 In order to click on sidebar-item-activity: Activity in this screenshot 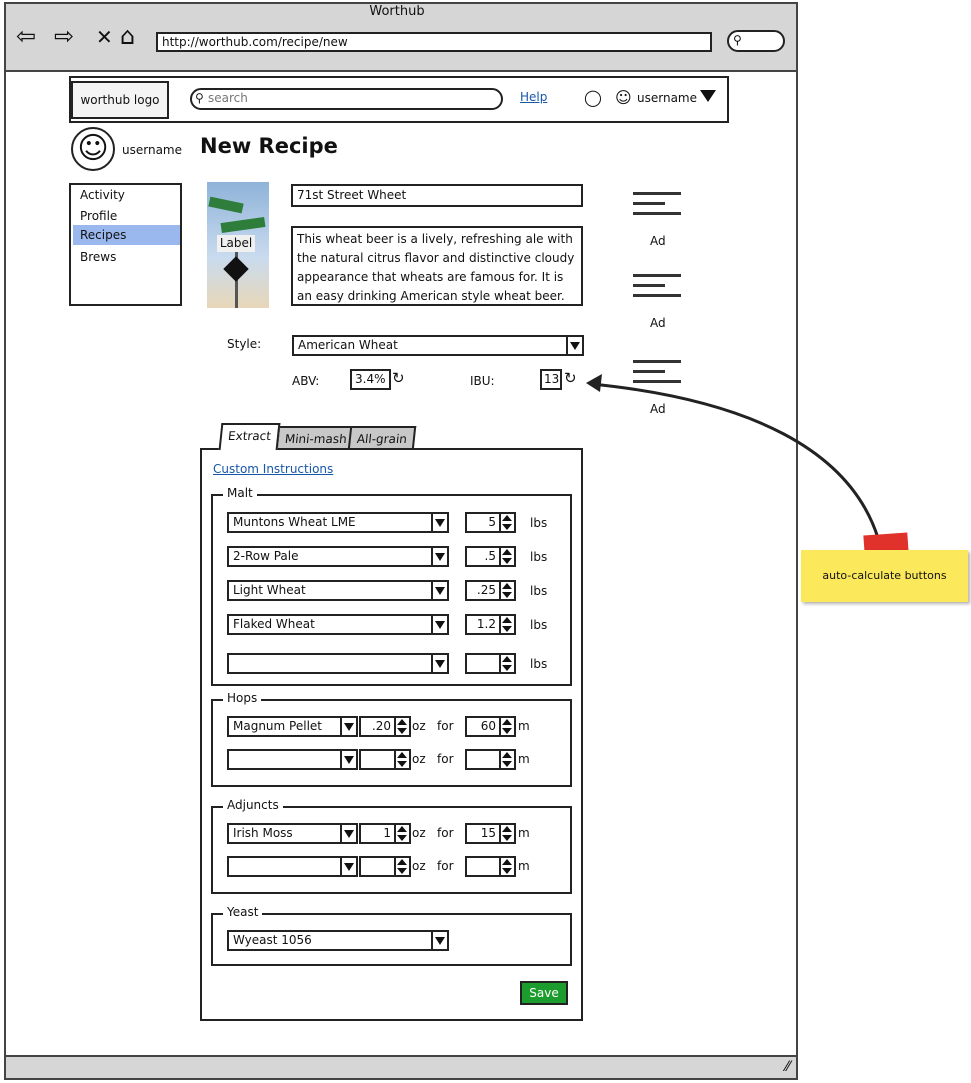, I will do `click(126, 195)`.